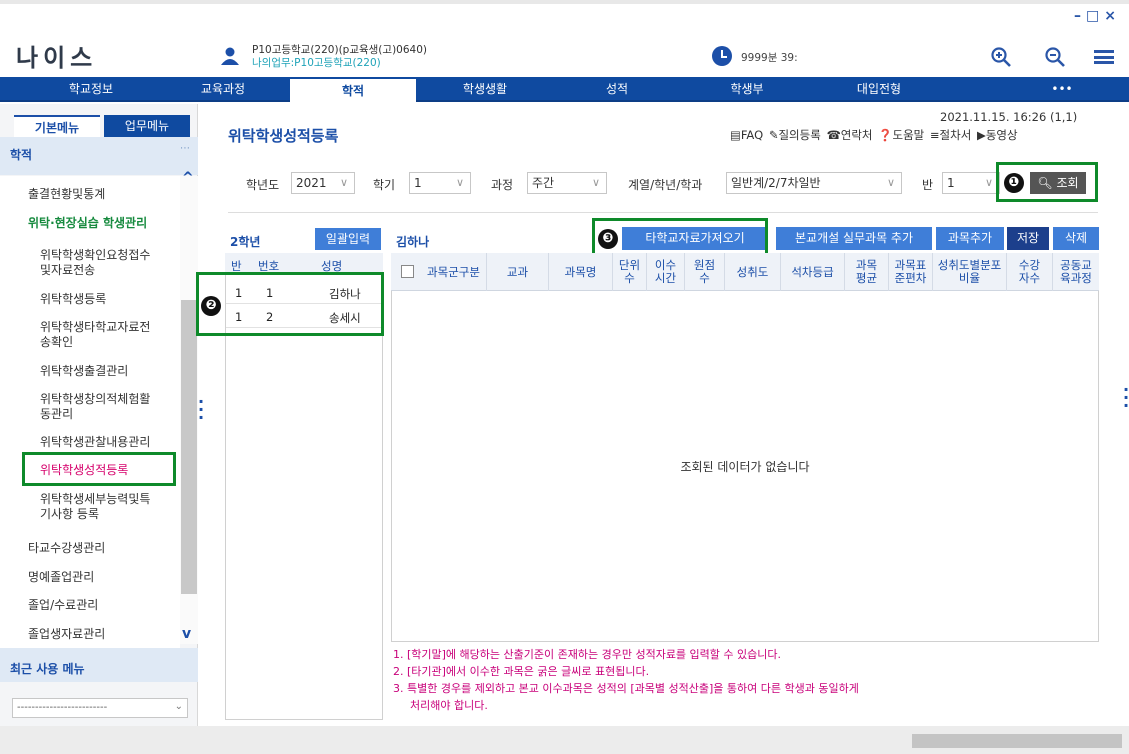 This screenshot has height=754, width=1129. What do you see at coordinates (814, 183) in the screenshot?
I see `dept-select: 일반계/2/7차일반 ∨` at bounding box center [814, 183].